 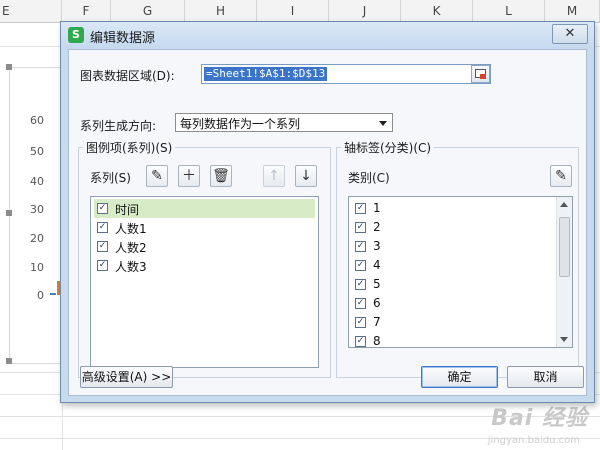 What do you see at coordinates (460, 303) in the screenshot?
I see `category-list-item: ✓ 6` at bounding box center [460, 303].